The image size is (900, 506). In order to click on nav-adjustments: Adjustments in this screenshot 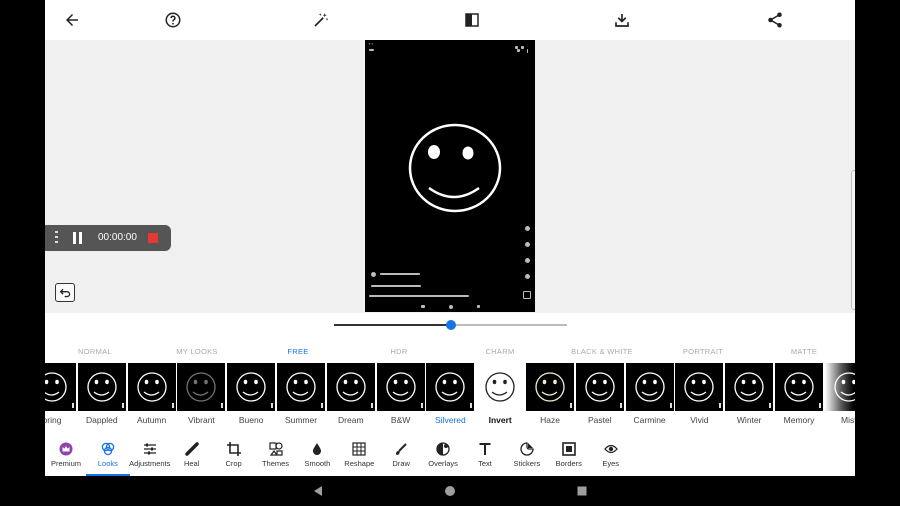, I will do `click(150, 455)`.